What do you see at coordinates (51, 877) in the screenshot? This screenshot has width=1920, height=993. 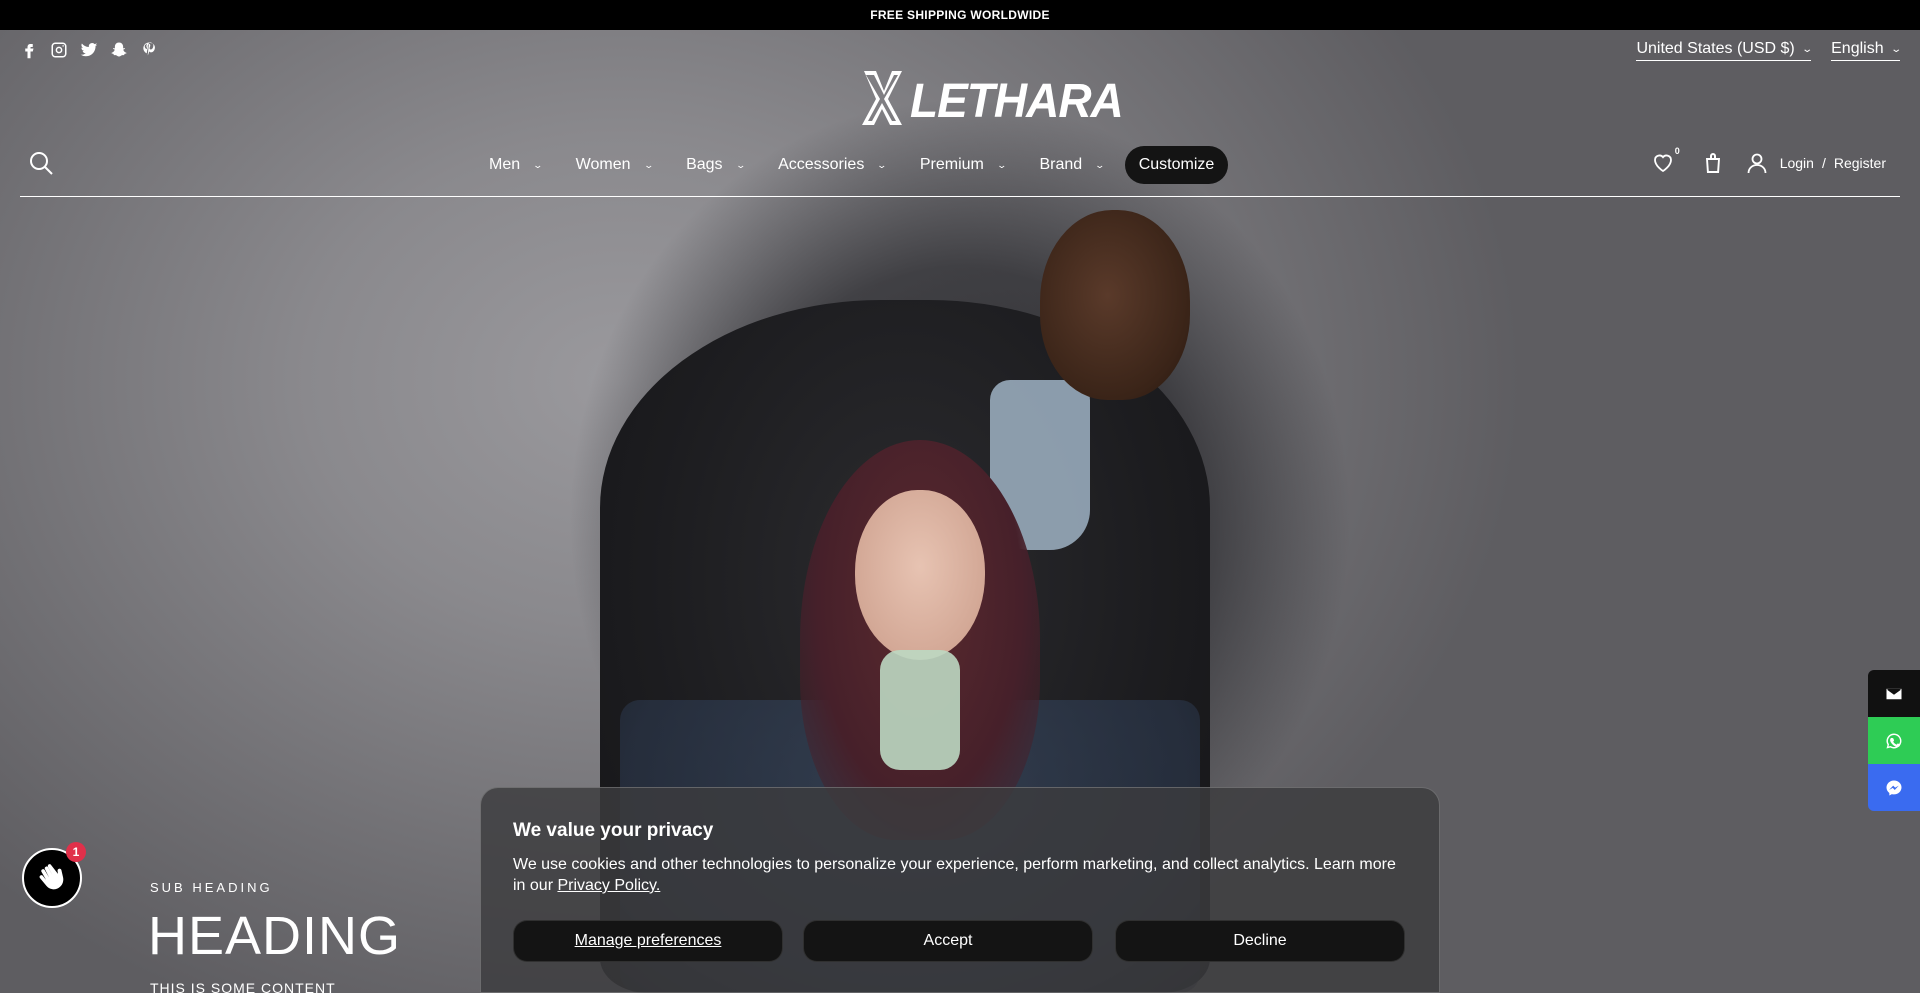 I see `waving-hand-icon` at bounding box center [51, 877].